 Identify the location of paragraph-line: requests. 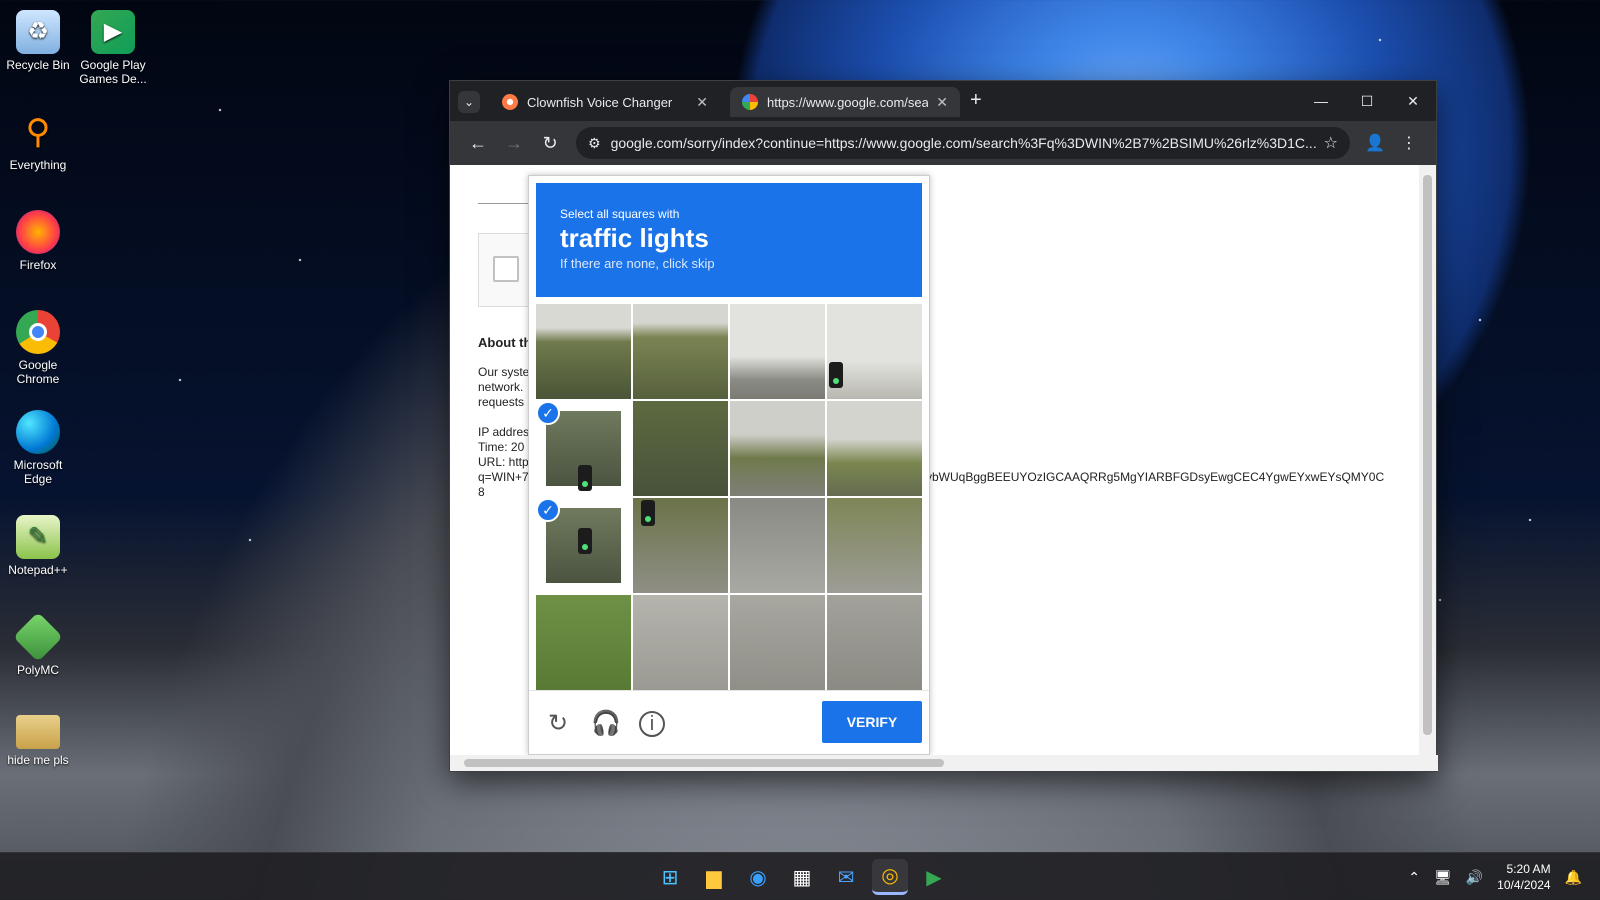
(501, 402).